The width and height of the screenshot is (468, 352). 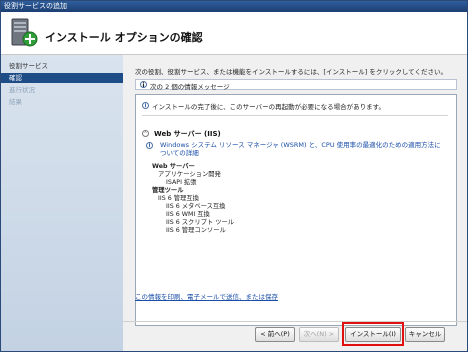 What do you see at coordinates (234, 6) in the screenshot?
I see `window-title-bar: 役割サービスの追加` at bounding box center [234, 6].